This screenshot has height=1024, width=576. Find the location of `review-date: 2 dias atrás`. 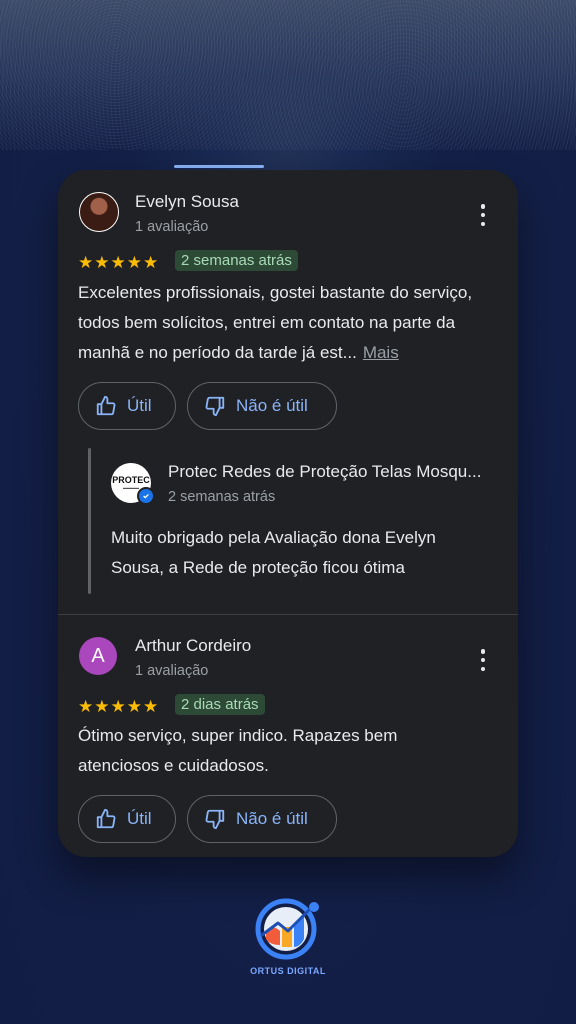

review-date: 2 dias atrás is located at coordinates (220, 704).